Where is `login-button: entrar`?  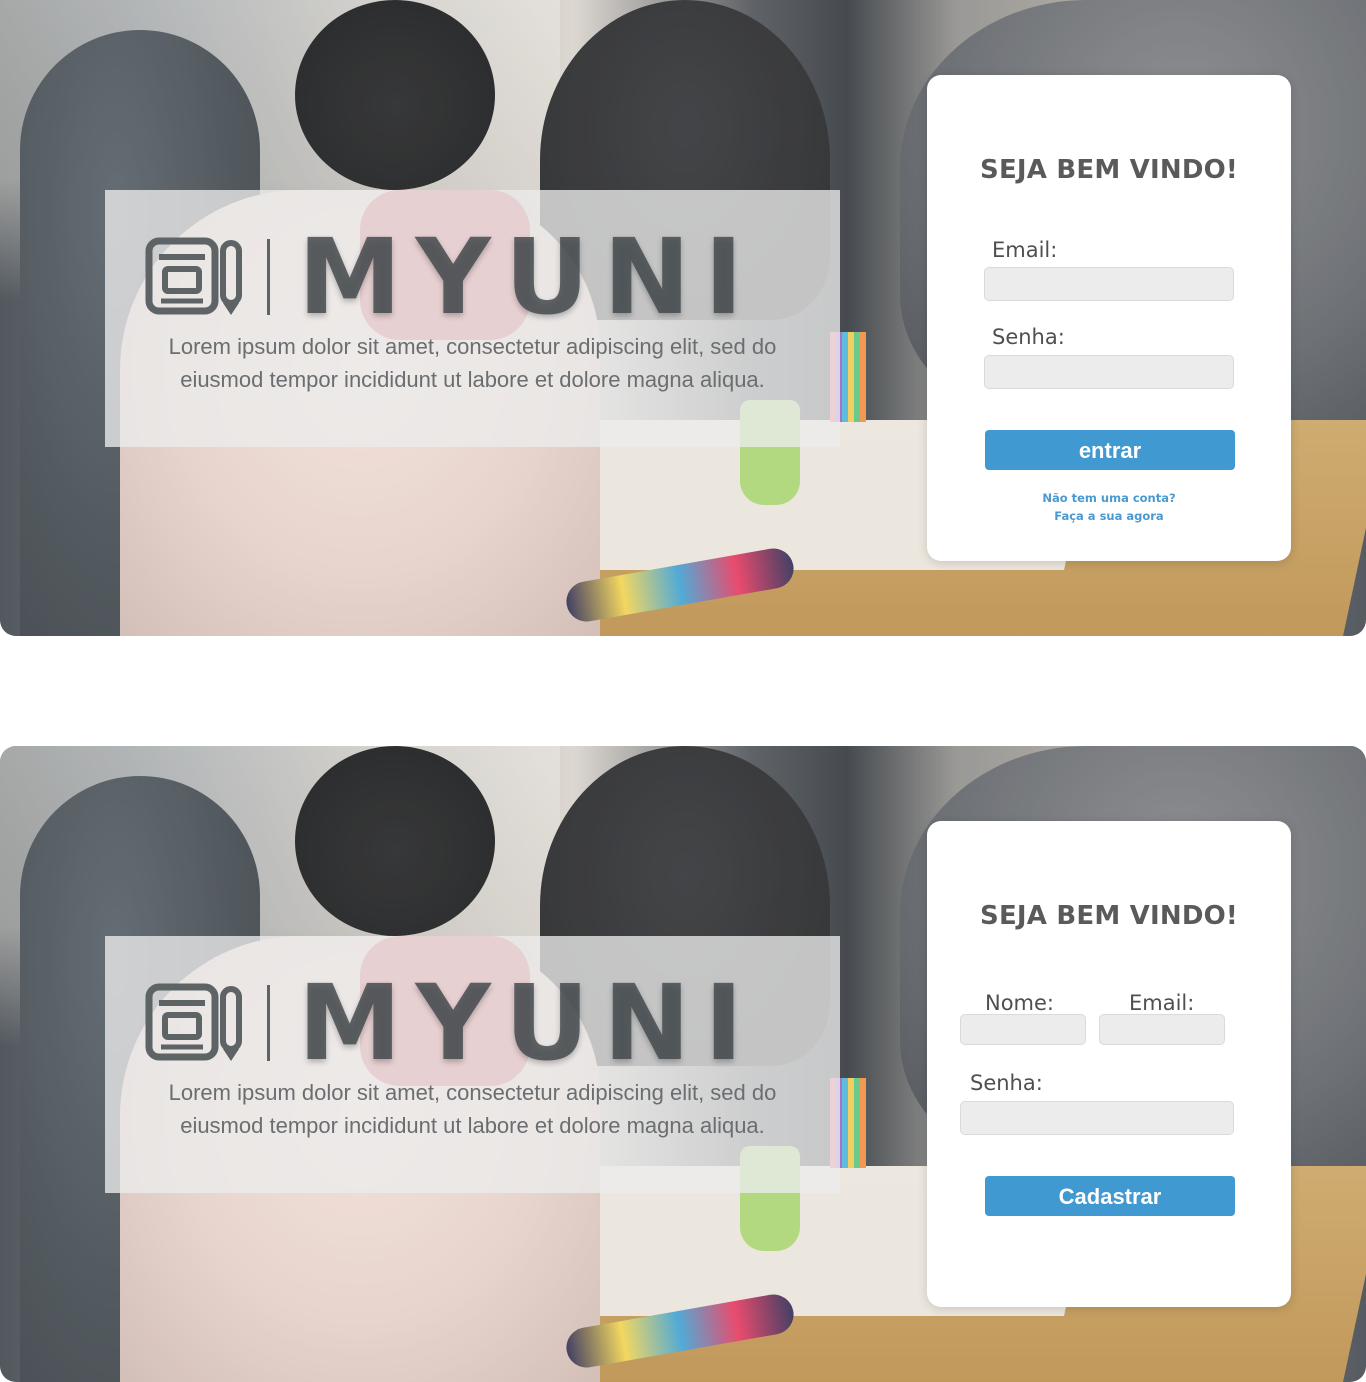
login-button: entrar is located at coordinates (1110, 450).